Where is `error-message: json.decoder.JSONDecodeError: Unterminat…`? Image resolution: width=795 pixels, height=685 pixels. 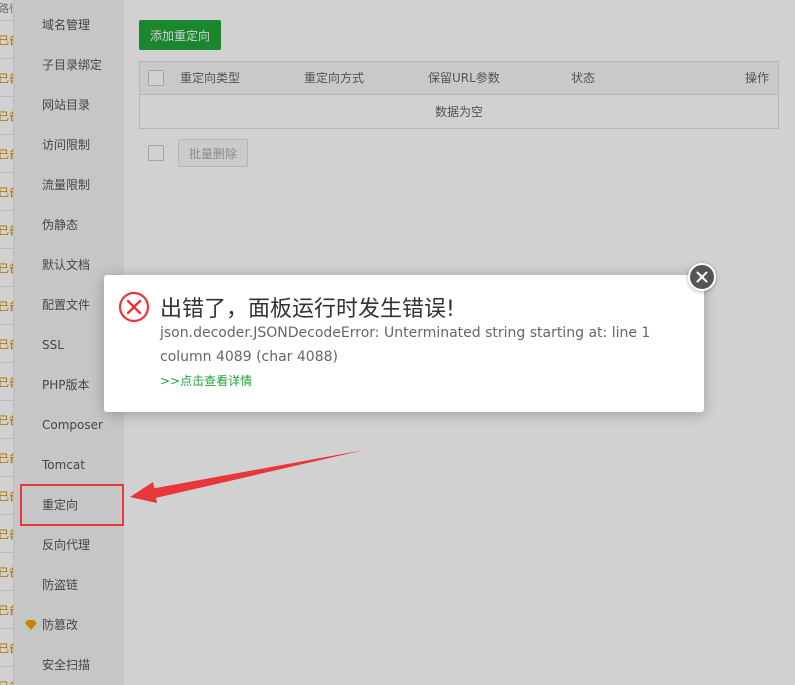 error-message: json.decoder.JSONDecodeError: Unterminat… is located at coordinates (405, 345).